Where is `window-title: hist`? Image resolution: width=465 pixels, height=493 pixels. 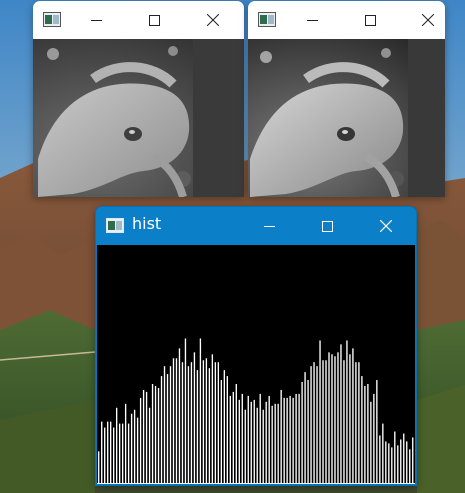
window-title: hist is located at coordinates (147, 223).